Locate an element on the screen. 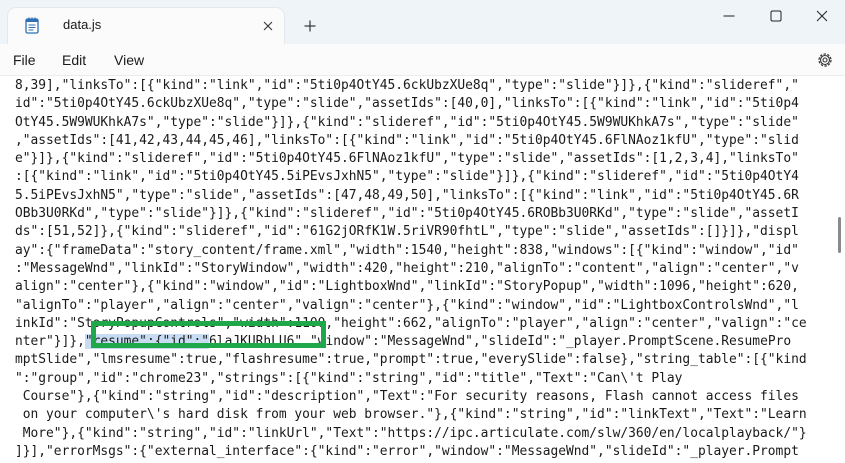 This screenshot has width=845, height=463. maximize-icon is located at coordinates (776, 16).